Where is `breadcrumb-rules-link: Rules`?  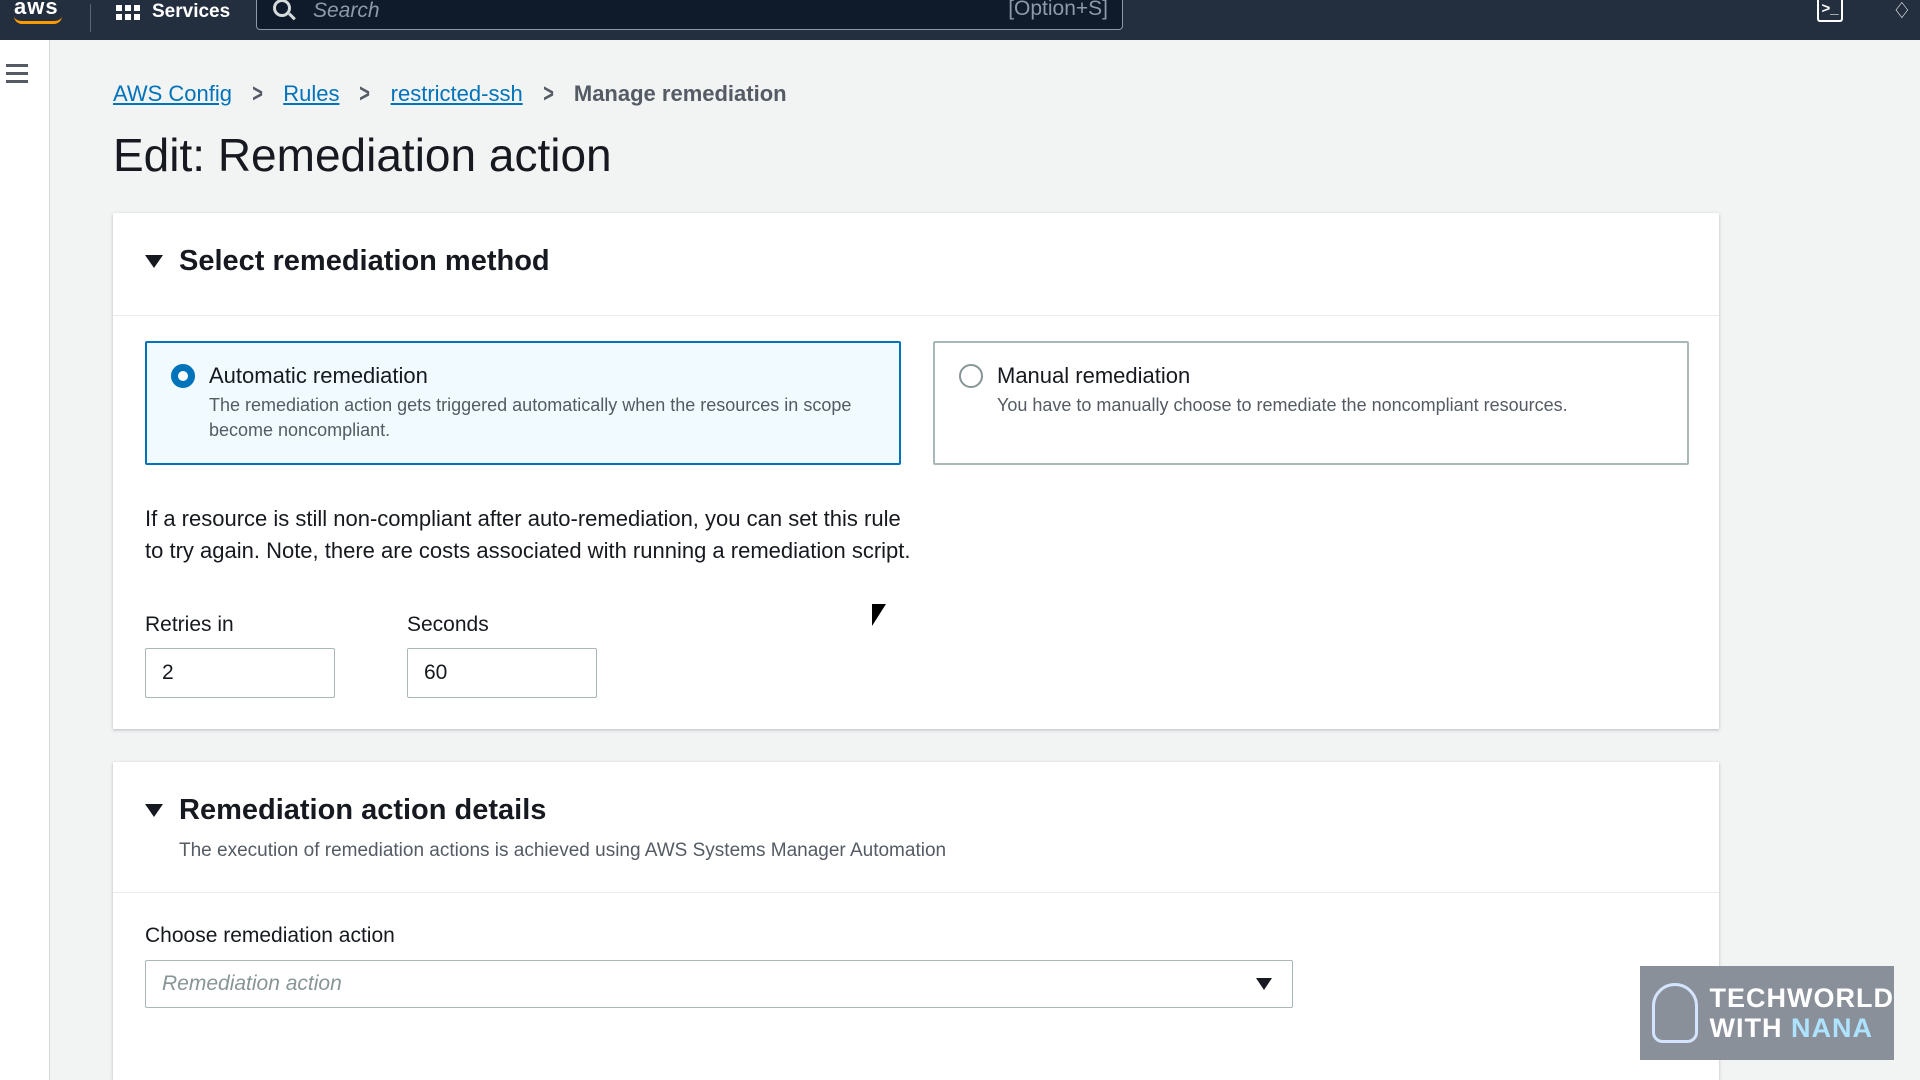
breadcrumb-rules-link: Rules is located at coordinates (311, 94).